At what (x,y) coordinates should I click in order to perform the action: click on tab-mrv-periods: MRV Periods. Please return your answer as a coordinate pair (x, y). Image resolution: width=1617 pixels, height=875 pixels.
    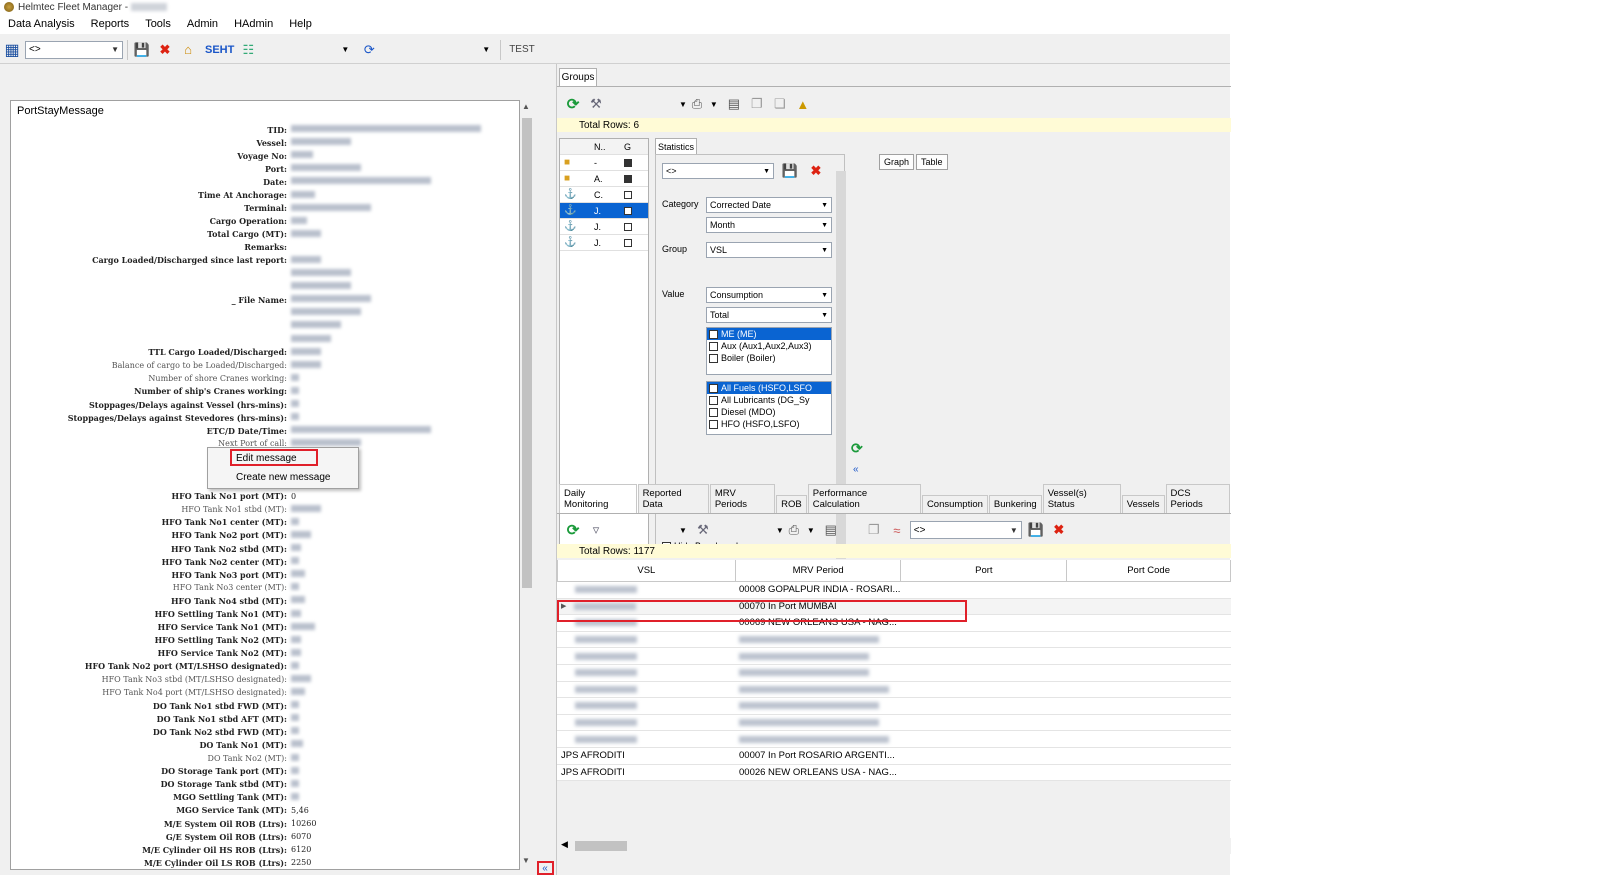
    Looking at the image, I should click on (742, 498).